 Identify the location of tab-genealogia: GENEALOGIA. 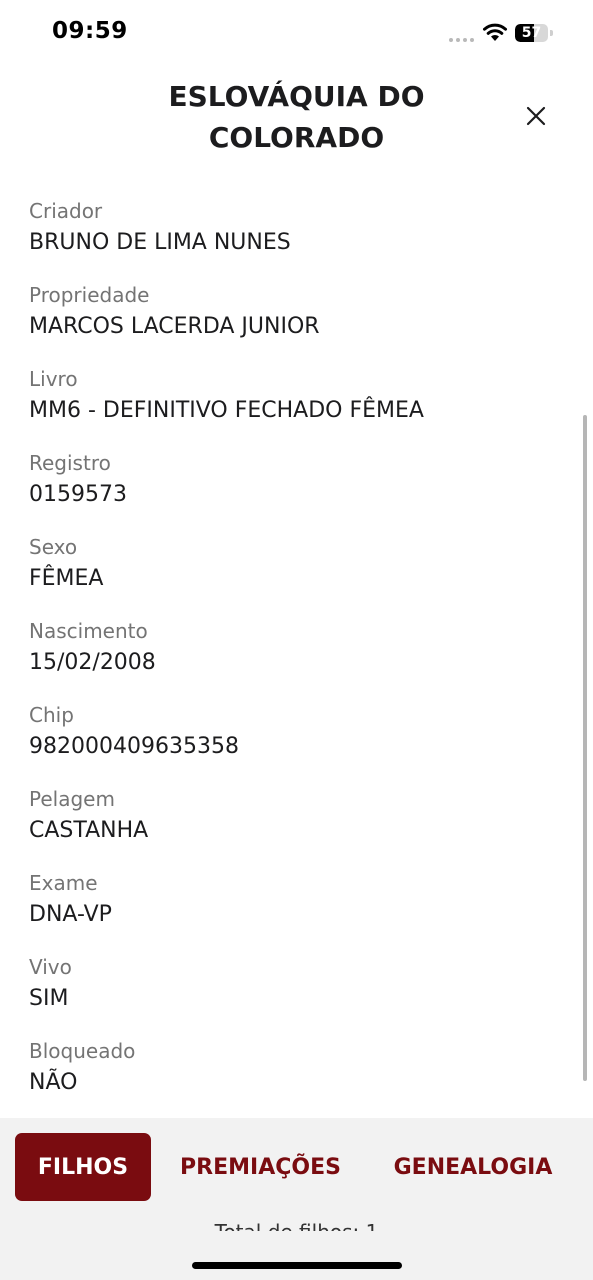
(473, 1167).